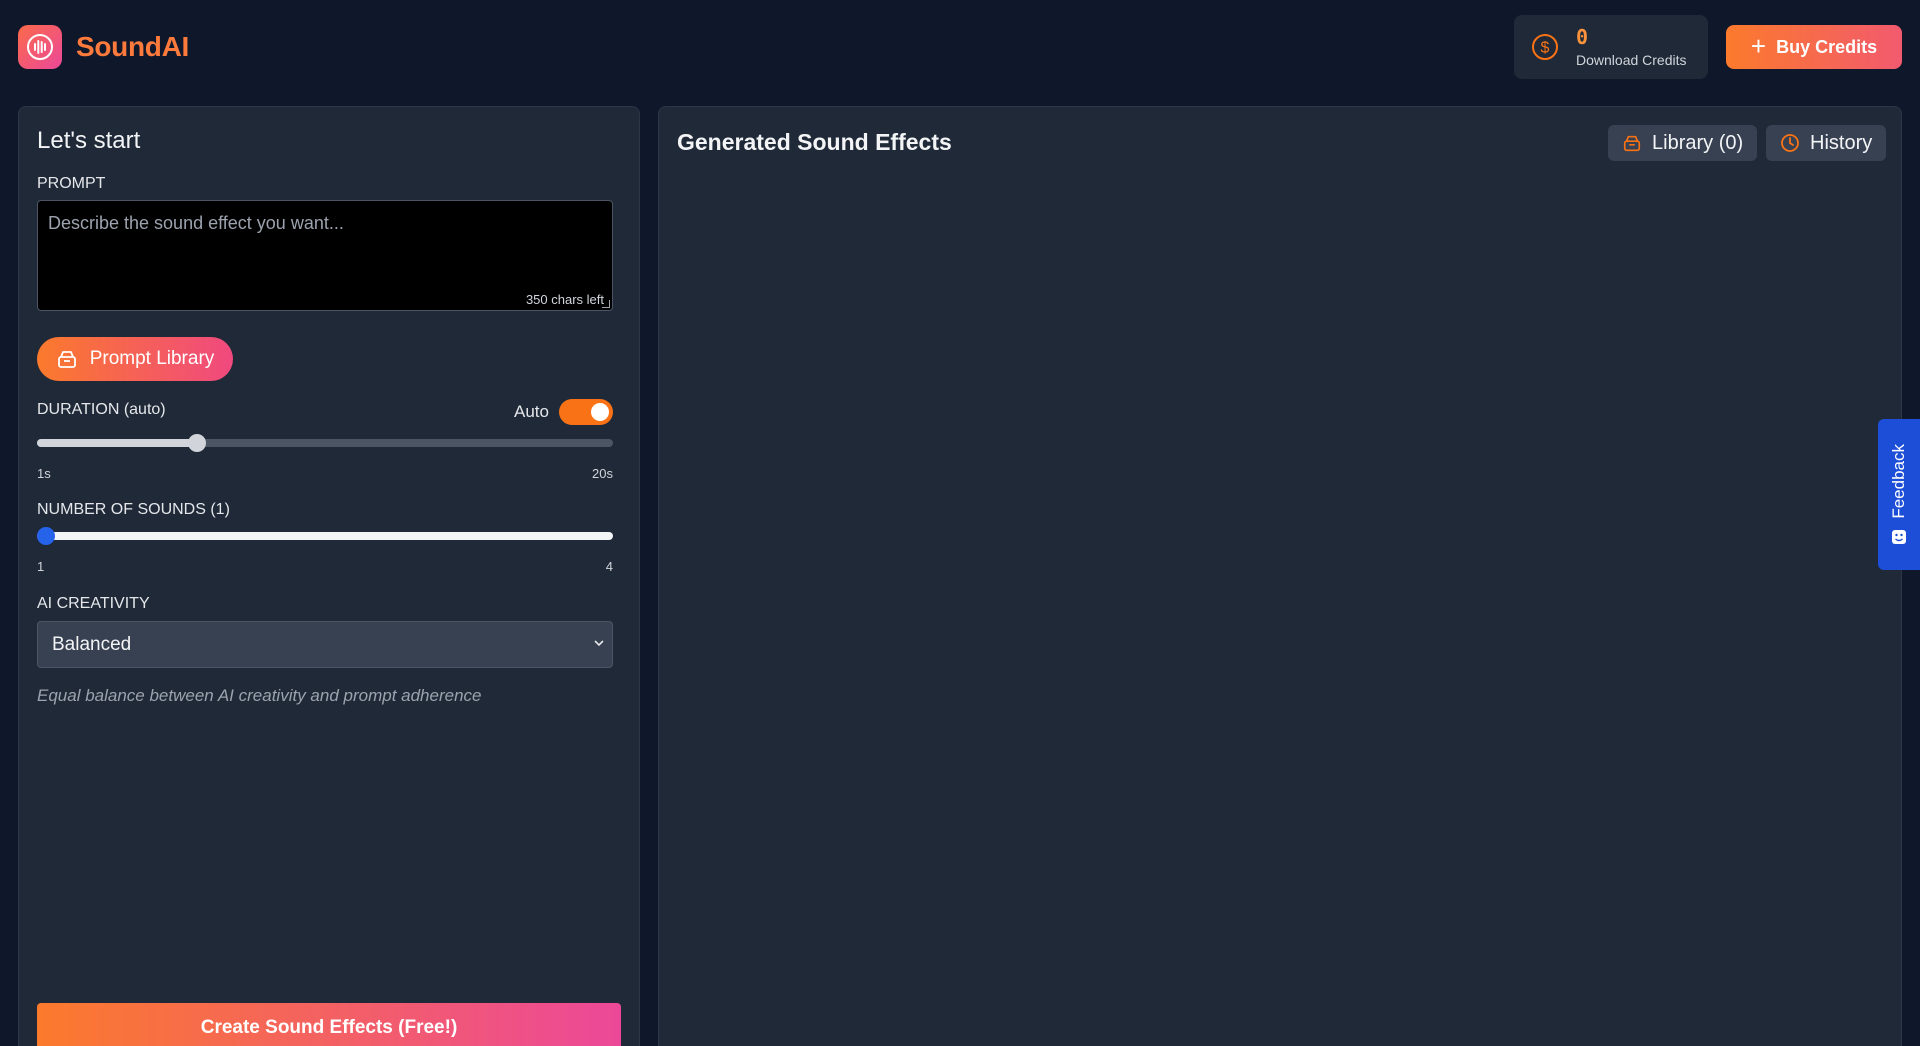 Image resolution: width=1920 pixels, height=1046 pixels. I want to click on chars-left-counter: 350 chars left, so click(564, 299).